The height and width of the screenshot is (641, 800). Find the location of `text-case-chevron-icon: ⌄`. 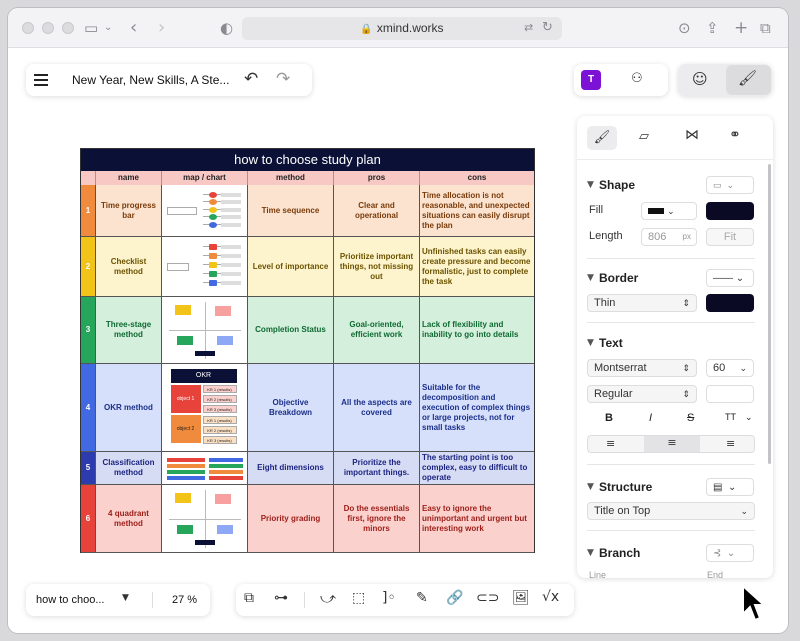

text-case-chevron-icon: ⌄ is located at coordinates (749, 417).